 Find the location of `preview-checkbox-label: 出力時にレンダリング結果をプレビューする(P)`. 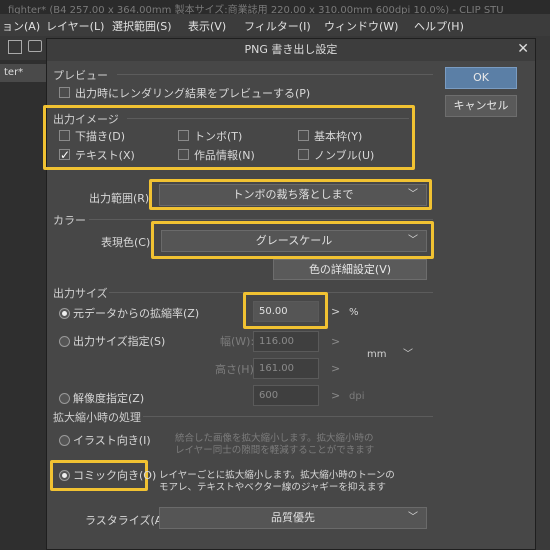

preview-checkbox-label: 出力時にレンダリング結果をプレビューする(P) is located at coordinates (193, 93).